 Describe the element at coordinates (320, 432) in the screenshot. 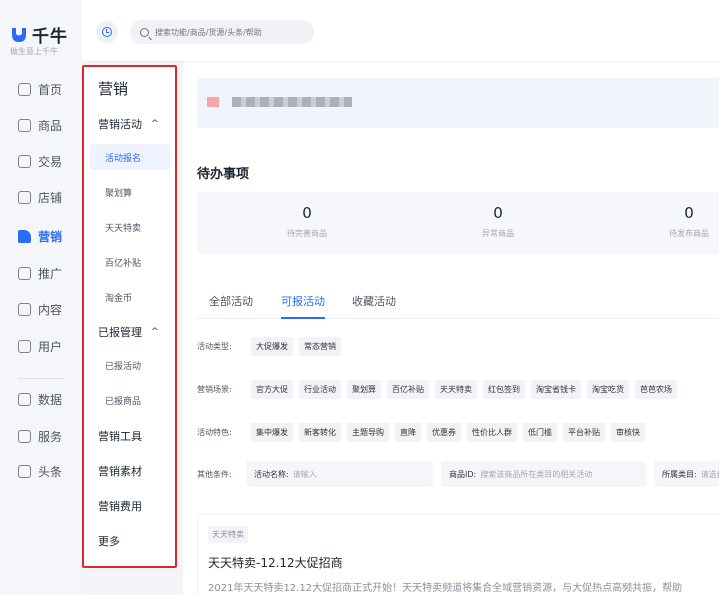

I see `chip-filter: 新客转化` at that location.